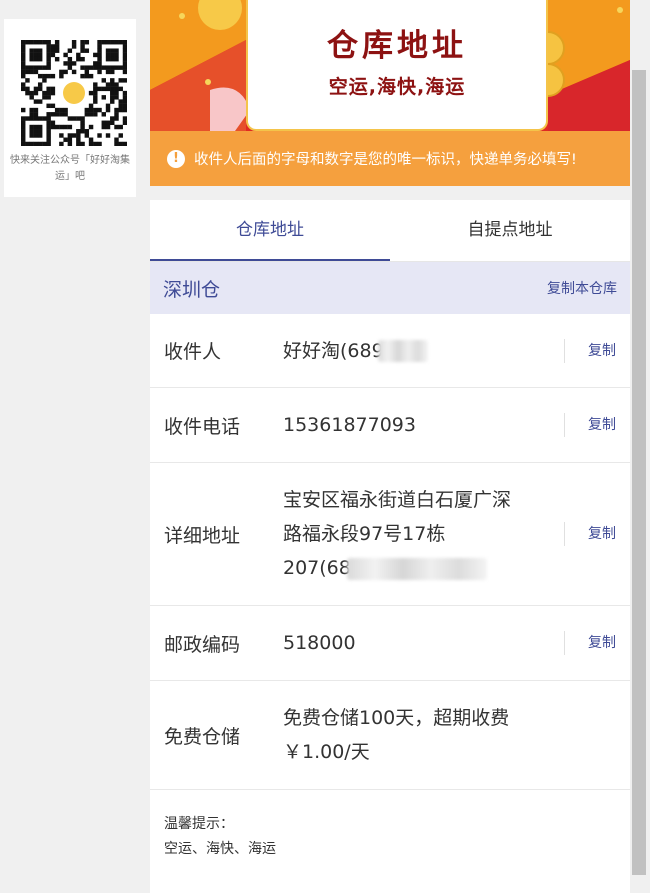 This screenshot has height=893, width=650. What do you see at coordinates (597, 350) in the screenshot?
I see `copy-recipient-button: 复制` at bounding box center [597, 350].